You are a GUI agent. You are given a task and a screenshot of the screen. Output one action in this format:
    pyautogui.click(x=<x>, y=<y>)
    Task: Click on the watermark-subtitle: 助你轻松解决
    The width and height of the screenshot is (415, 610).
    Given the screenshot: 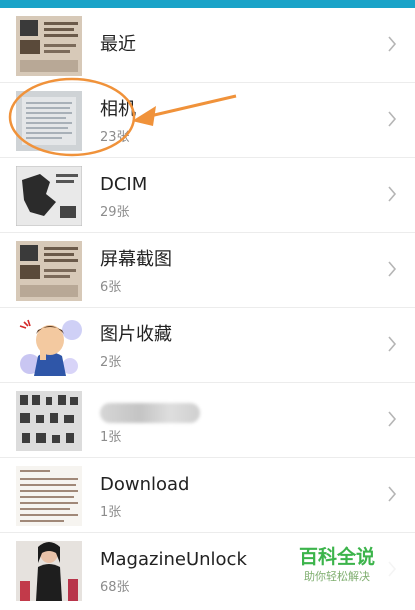 What is the action you would take?
    pyautogui.click(x=337, y=576)
    